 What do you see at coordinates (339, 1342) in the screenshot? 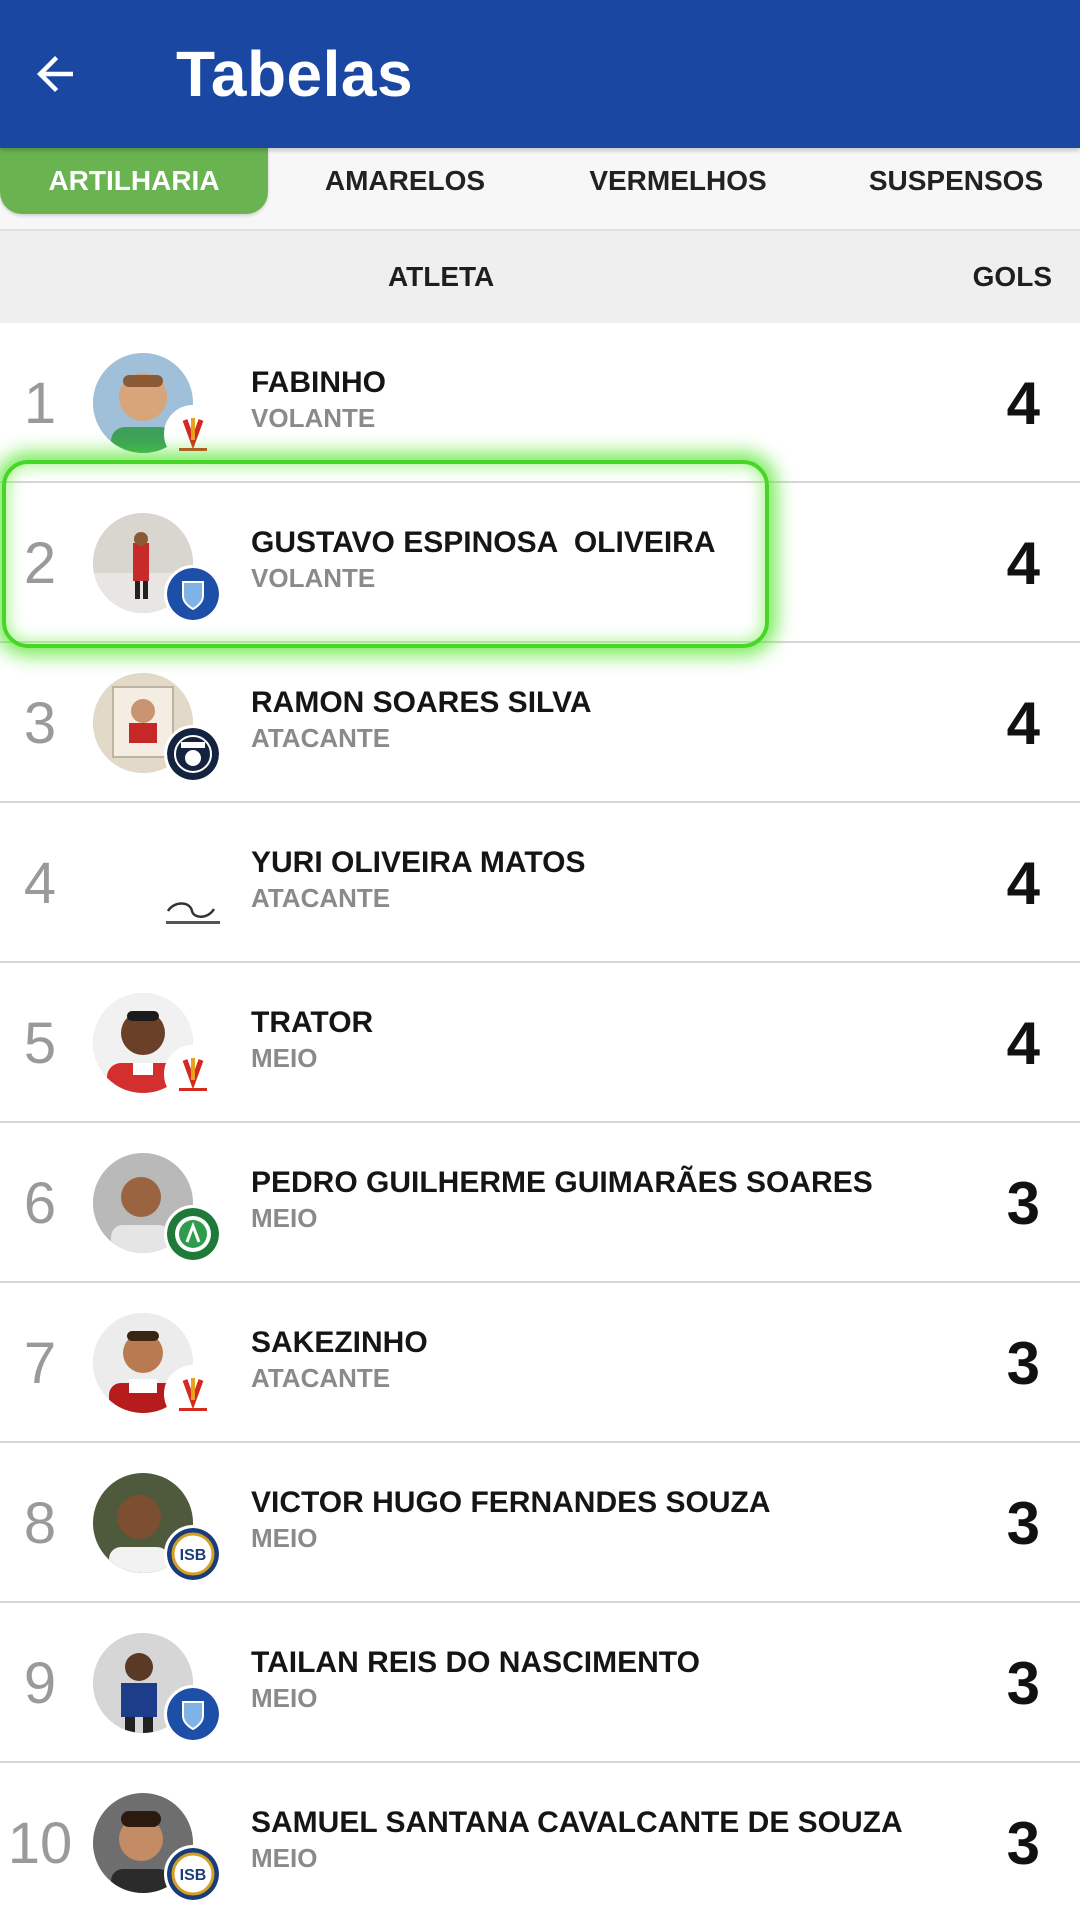
I see `player-name: SAKEZINHO` at bounding box center [339, 1342].